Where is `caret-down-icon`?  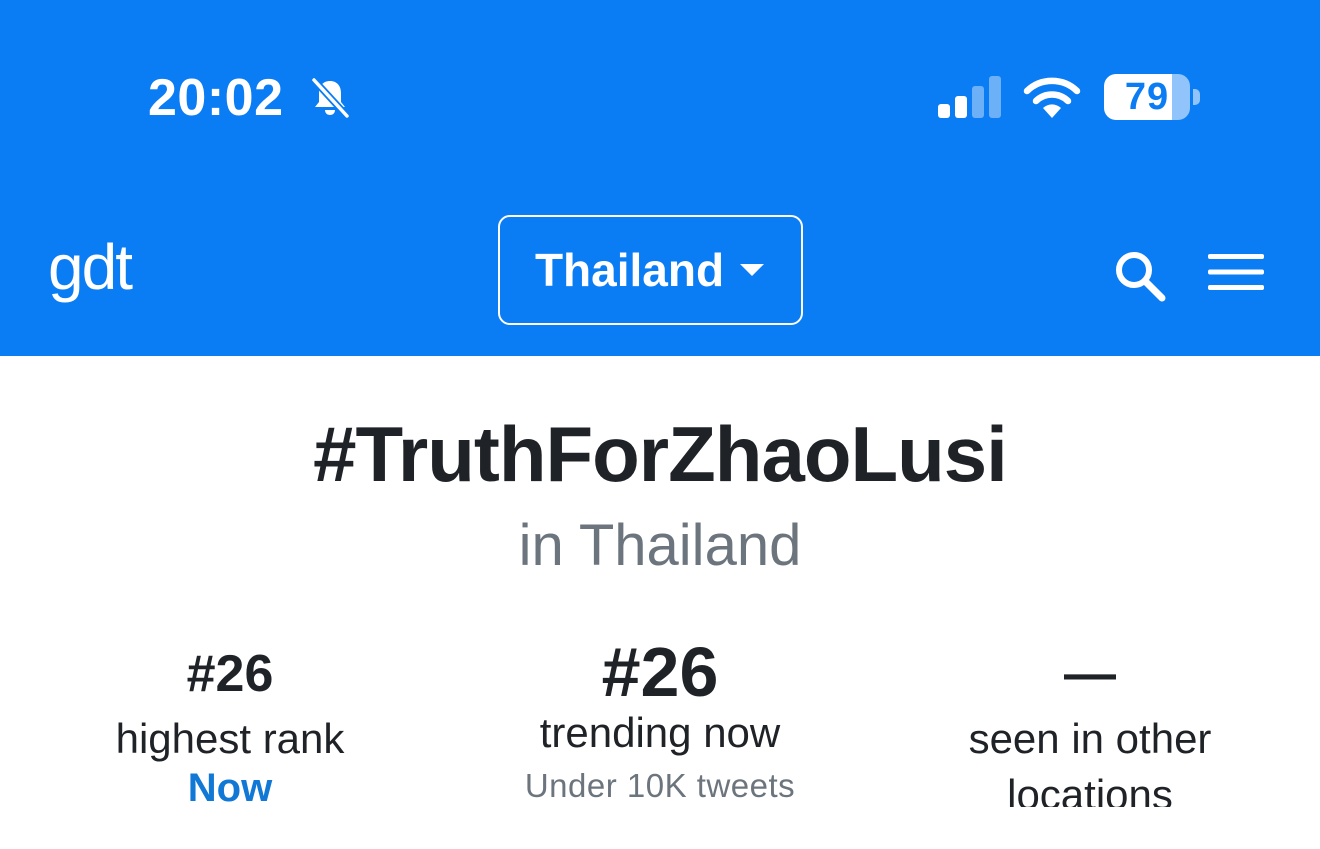
caret-down-icon is located at coordinates (752, 270).